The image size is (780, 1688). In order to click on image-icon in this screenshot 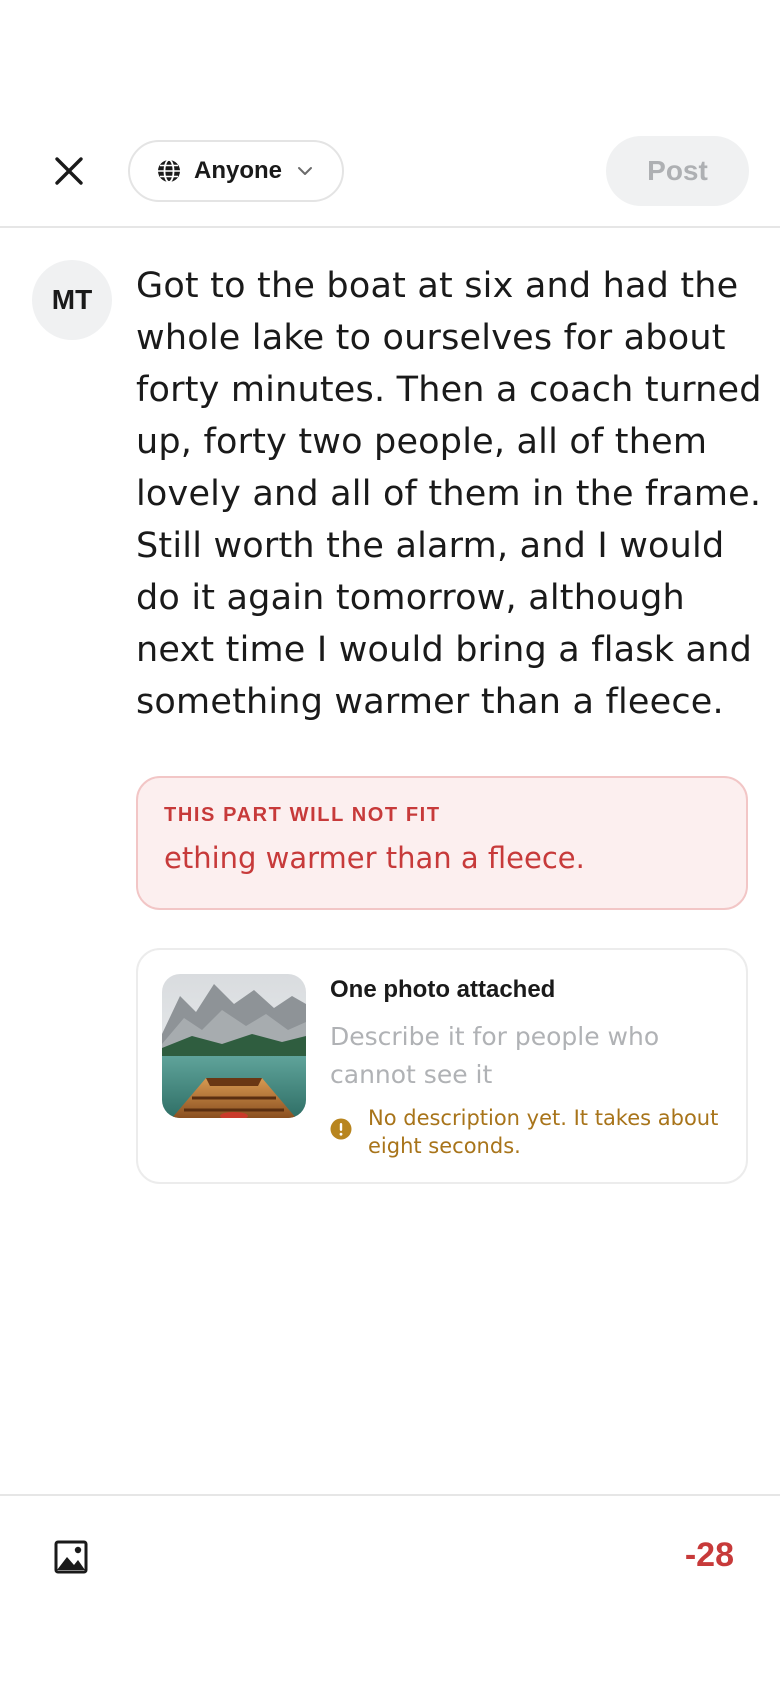, I will do `click(71, 1557)`.